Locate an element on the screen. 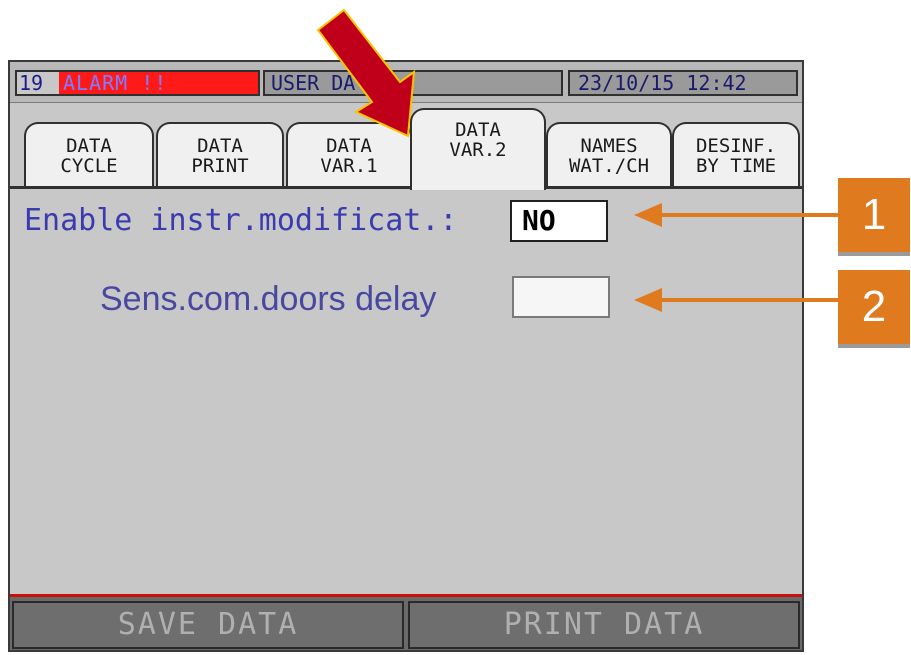  tab-data-var2: DATA VAR.2 is located at coordinates (478, 149).